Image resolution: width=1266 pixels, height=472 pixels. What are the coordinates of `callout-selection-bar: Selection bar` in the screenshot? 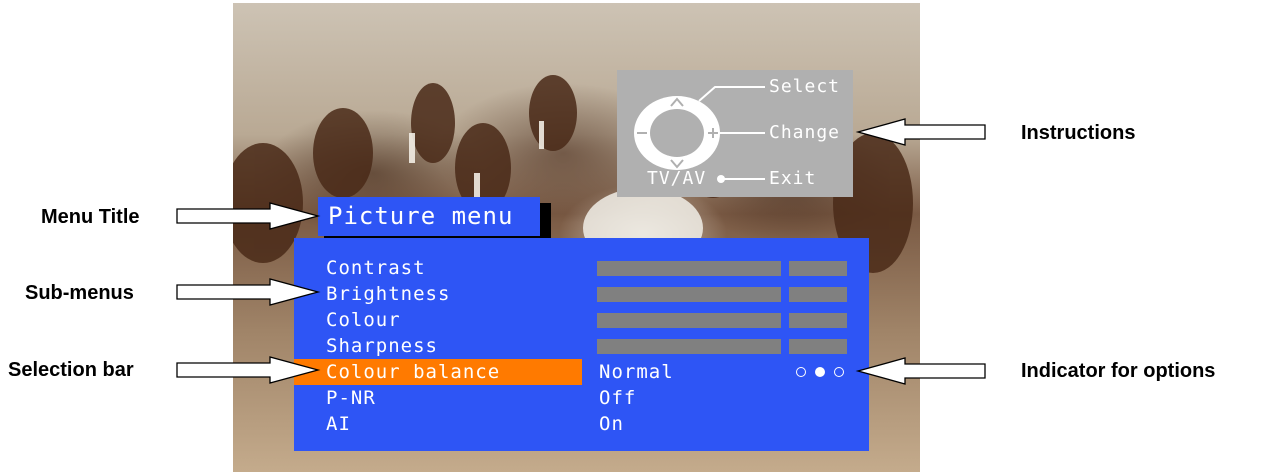 It's located at (71, 370).